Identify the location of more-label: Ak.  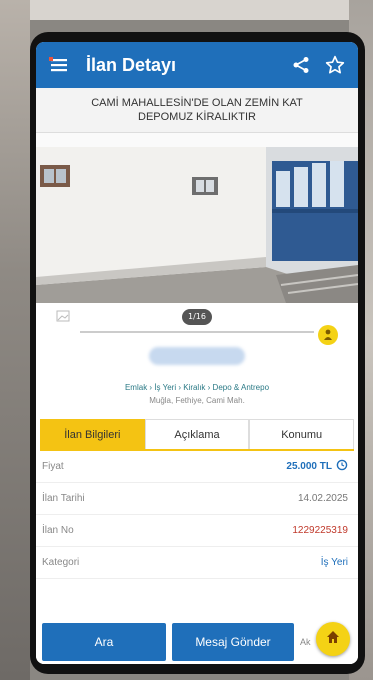
(305, 642).